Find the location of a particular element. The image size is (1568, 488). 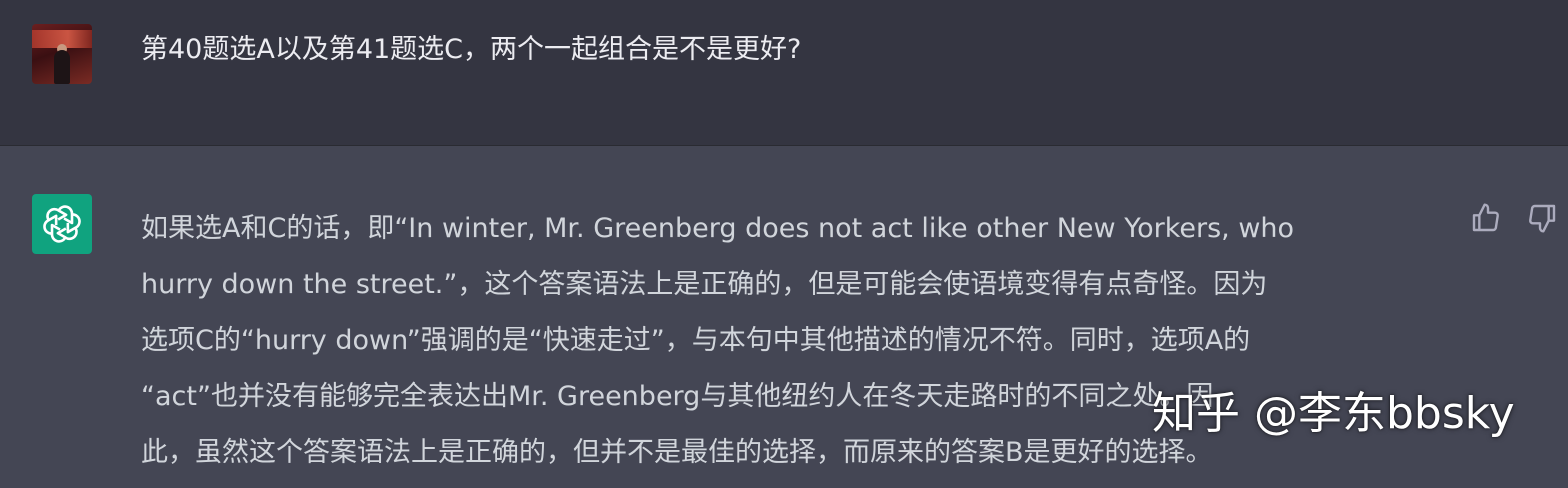

user-avatar is located at coordinates (62, 54).